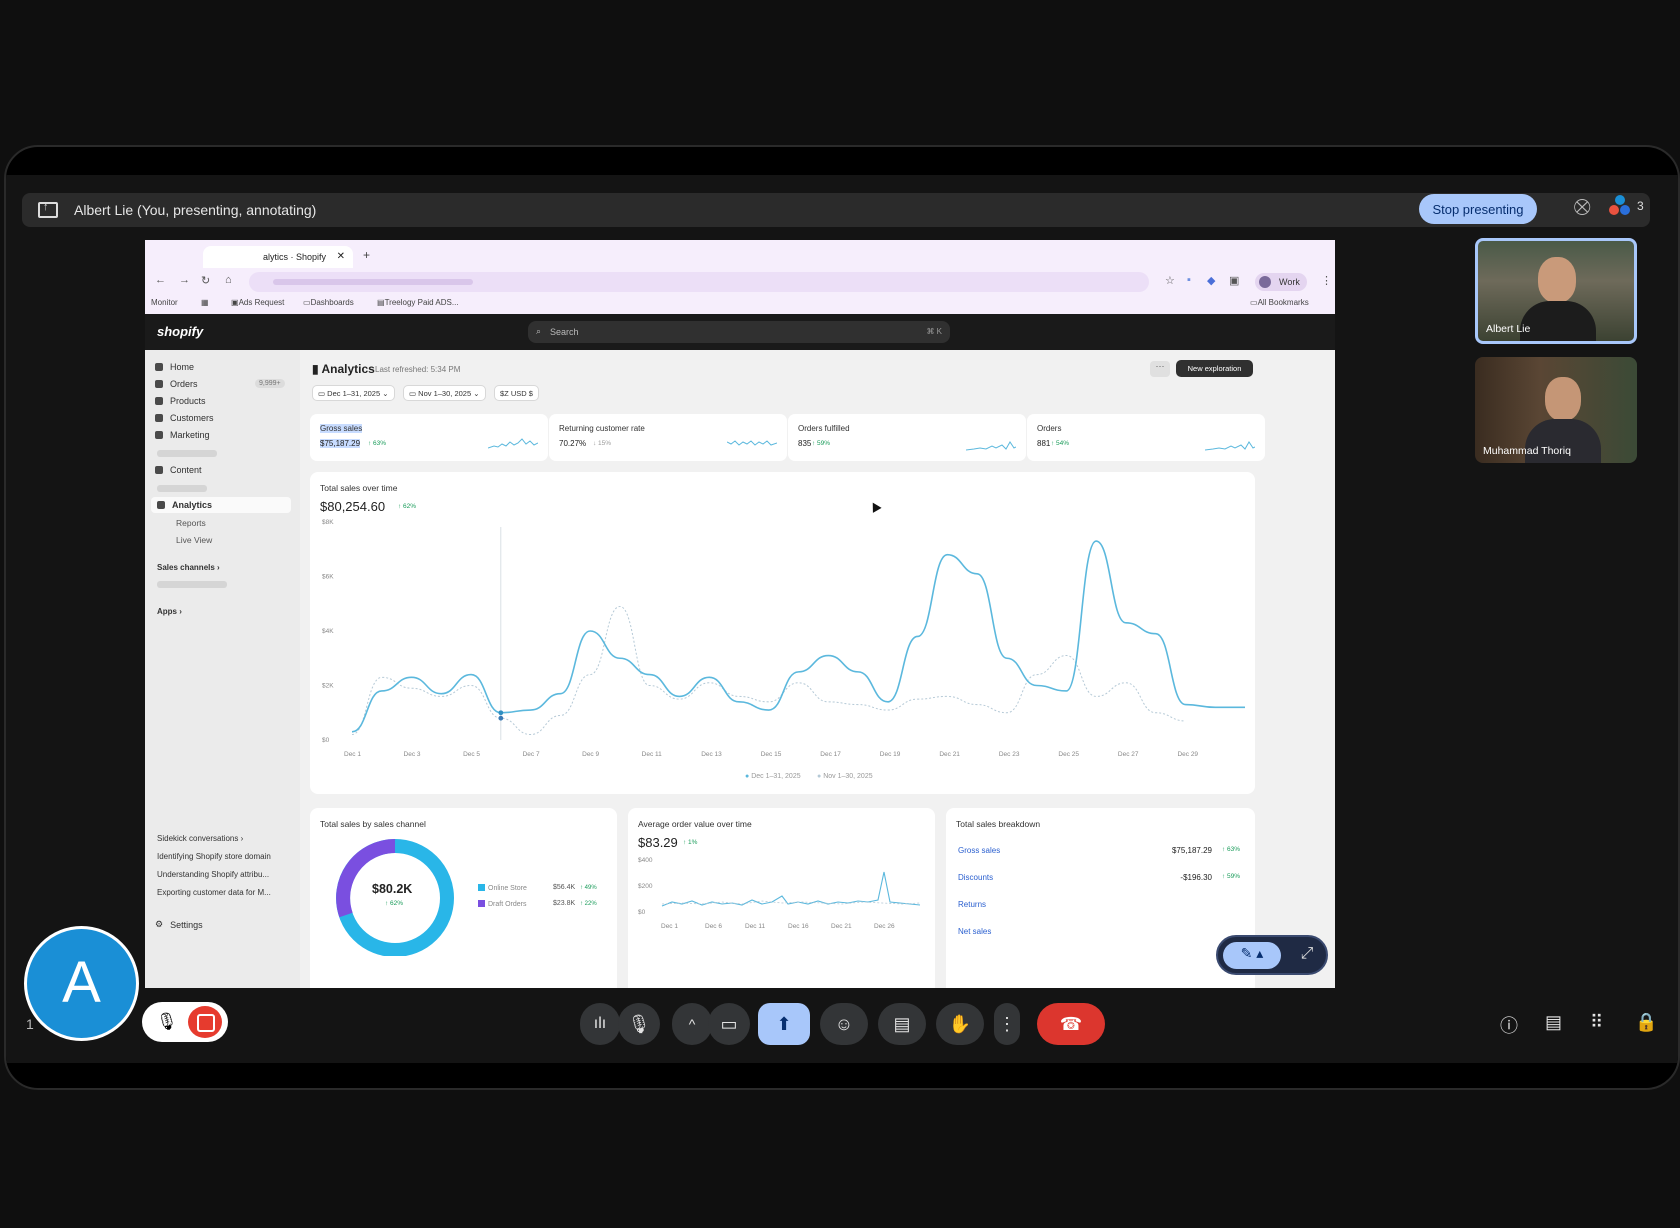 This screenshot has height=1228, width=1680. Describe the element at coordinates (182, 435) in the screenshot. I see `sidebar-item-marketing: Marketing` at that location.